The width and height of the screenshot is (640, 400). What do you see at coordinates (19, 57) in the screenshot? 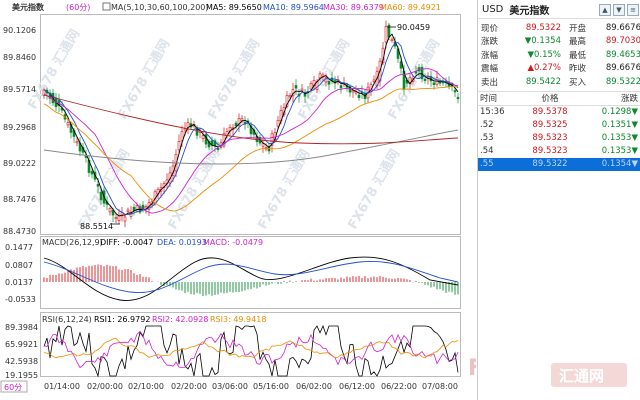
I see `main-y-tick: 89.8460` at bounding box center [19, 57].